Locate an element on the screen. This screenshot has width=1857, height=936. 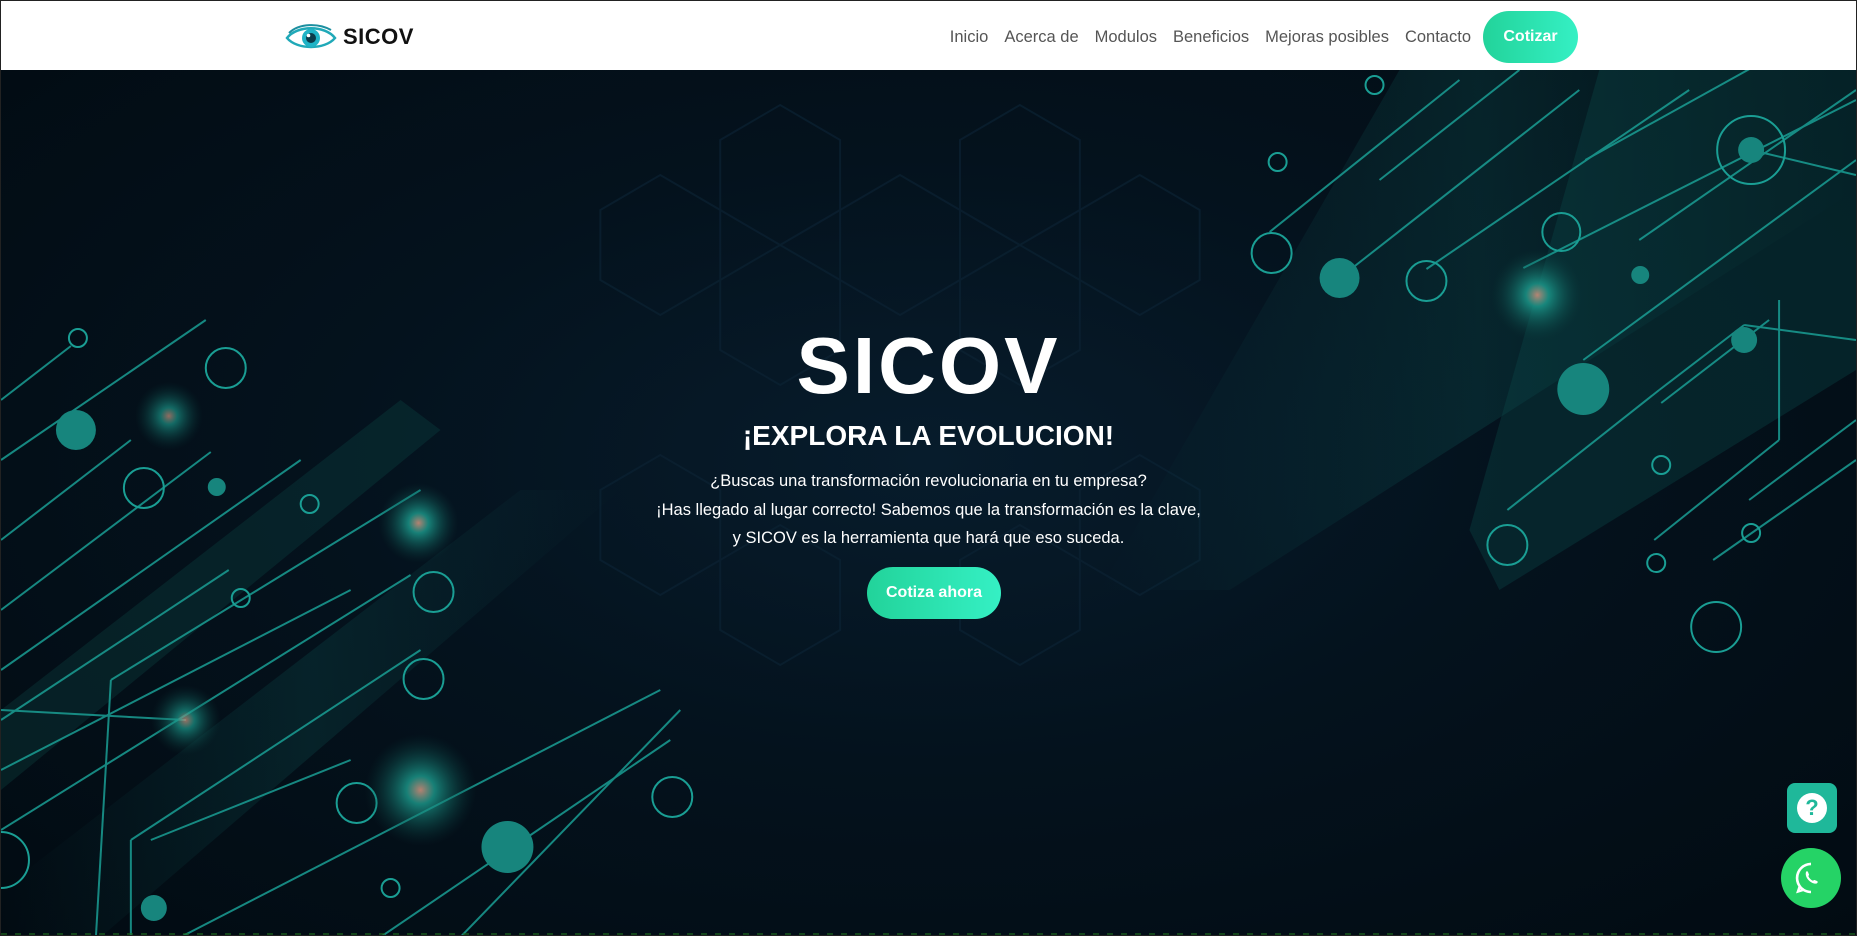
nav-link-modulos: Modulos is located at coordinates (1126, 37).